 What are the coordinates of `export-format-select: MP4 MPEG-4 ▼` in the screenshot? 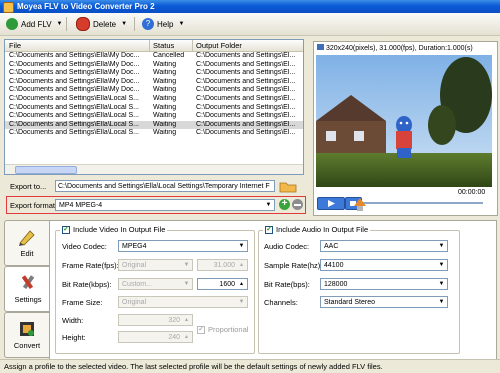 It's located at (165, 205).